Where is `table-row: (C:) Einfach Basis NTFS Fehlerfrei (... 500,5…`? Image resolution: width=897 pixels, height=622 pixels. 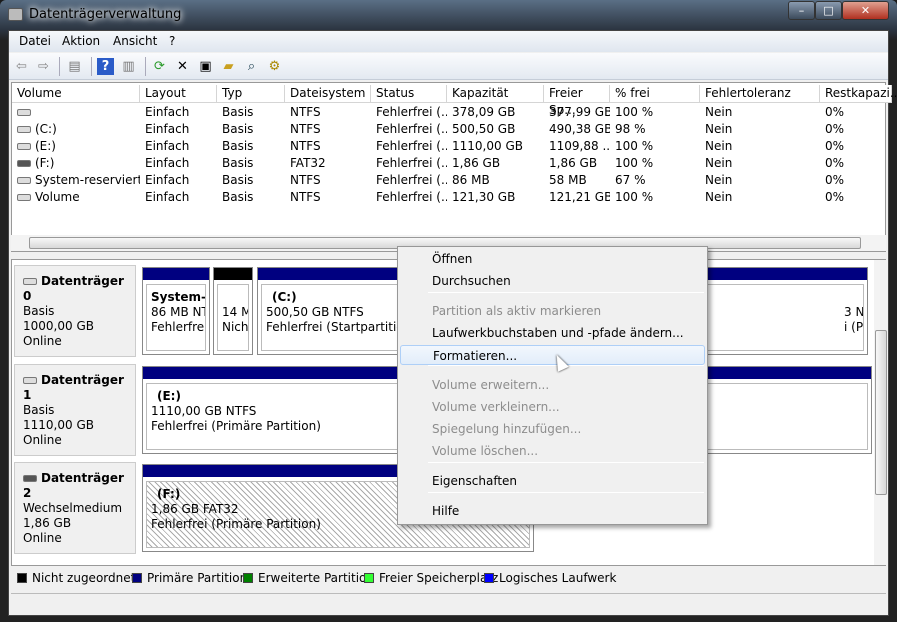 table-row: (C:) Einfach Basis NTFS Fehlerfrei (... 500,5… is located at coordinates (448, 129).